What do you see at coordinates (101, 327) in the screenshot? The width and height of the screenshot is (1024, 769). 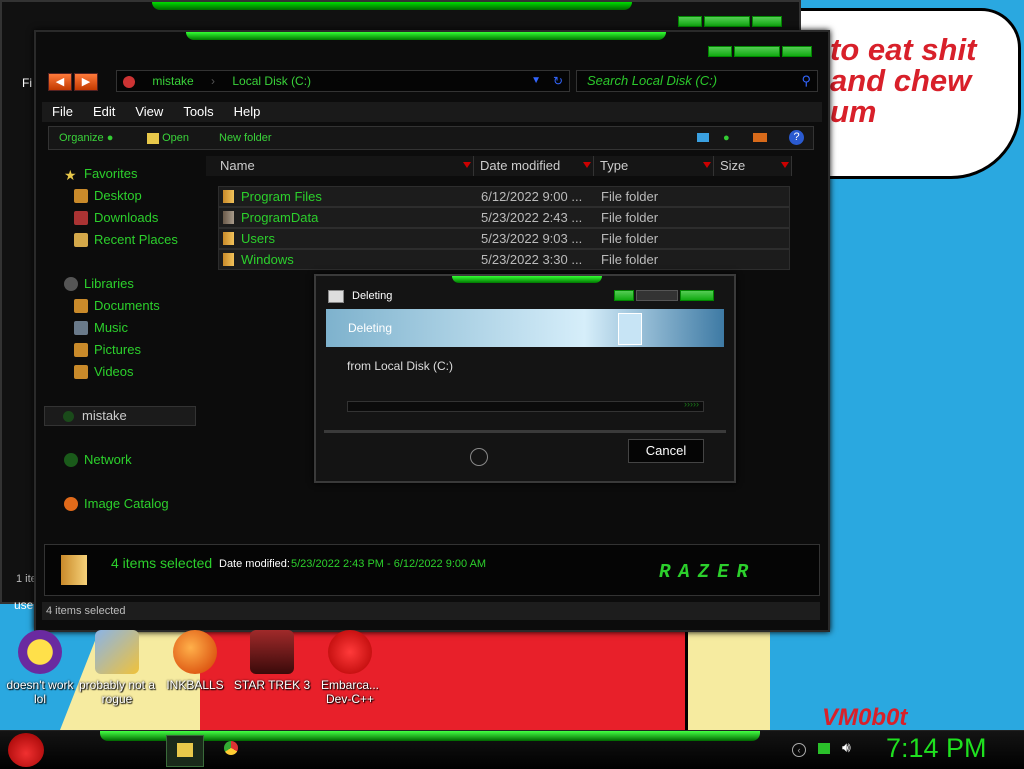 I see `nav-music: Music` at bounding box center [101, 327].